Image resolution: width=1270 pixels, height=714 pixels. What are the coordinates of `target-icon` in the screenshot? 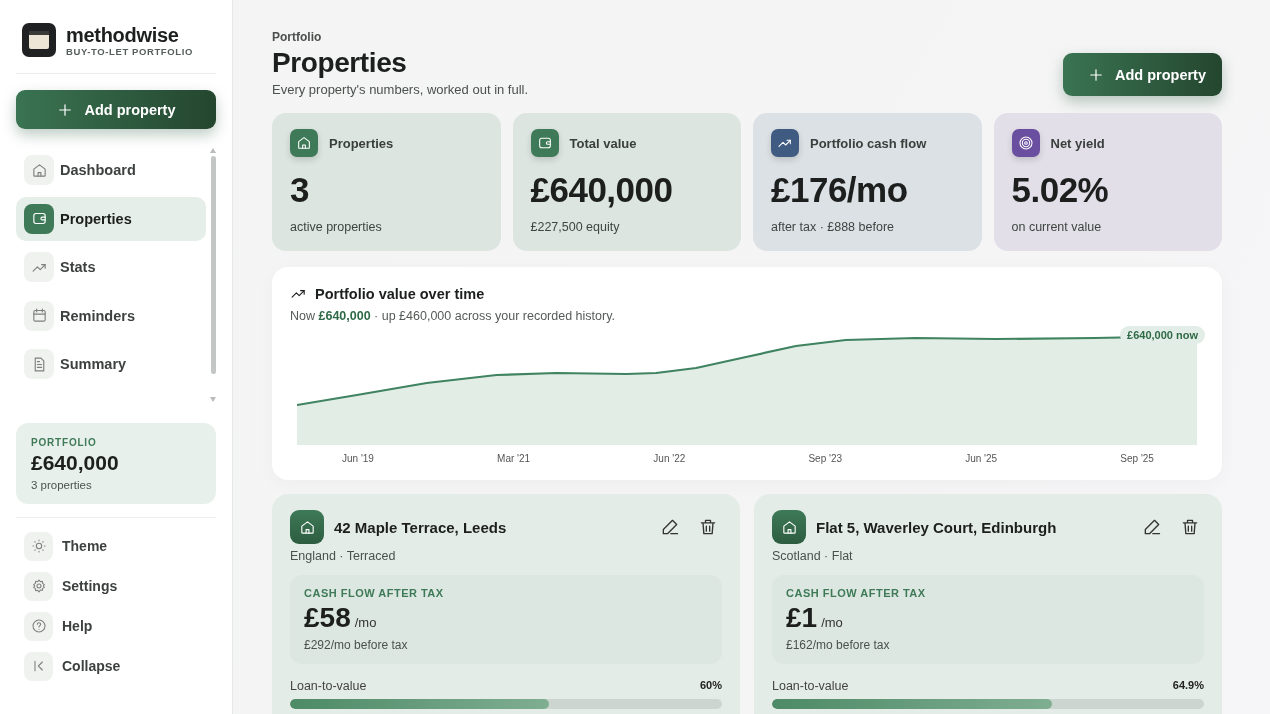 It's located at (1025, 143).